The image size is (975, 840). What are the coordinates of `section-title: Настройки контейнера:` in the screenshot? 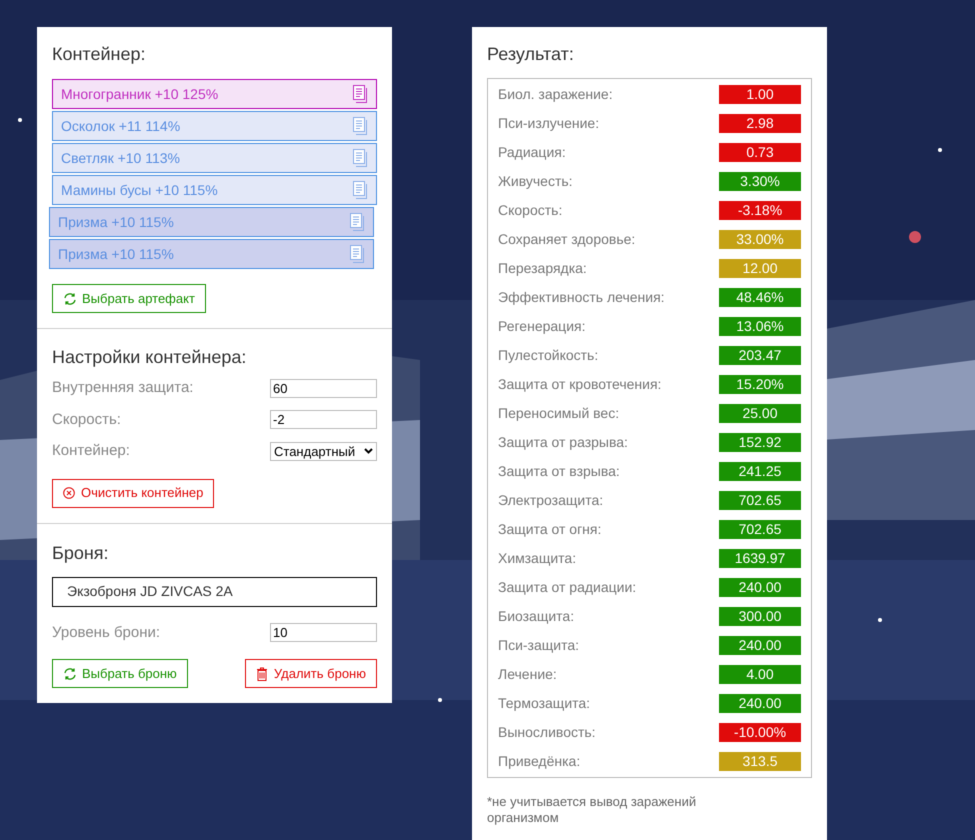 It's located at (150, 357).